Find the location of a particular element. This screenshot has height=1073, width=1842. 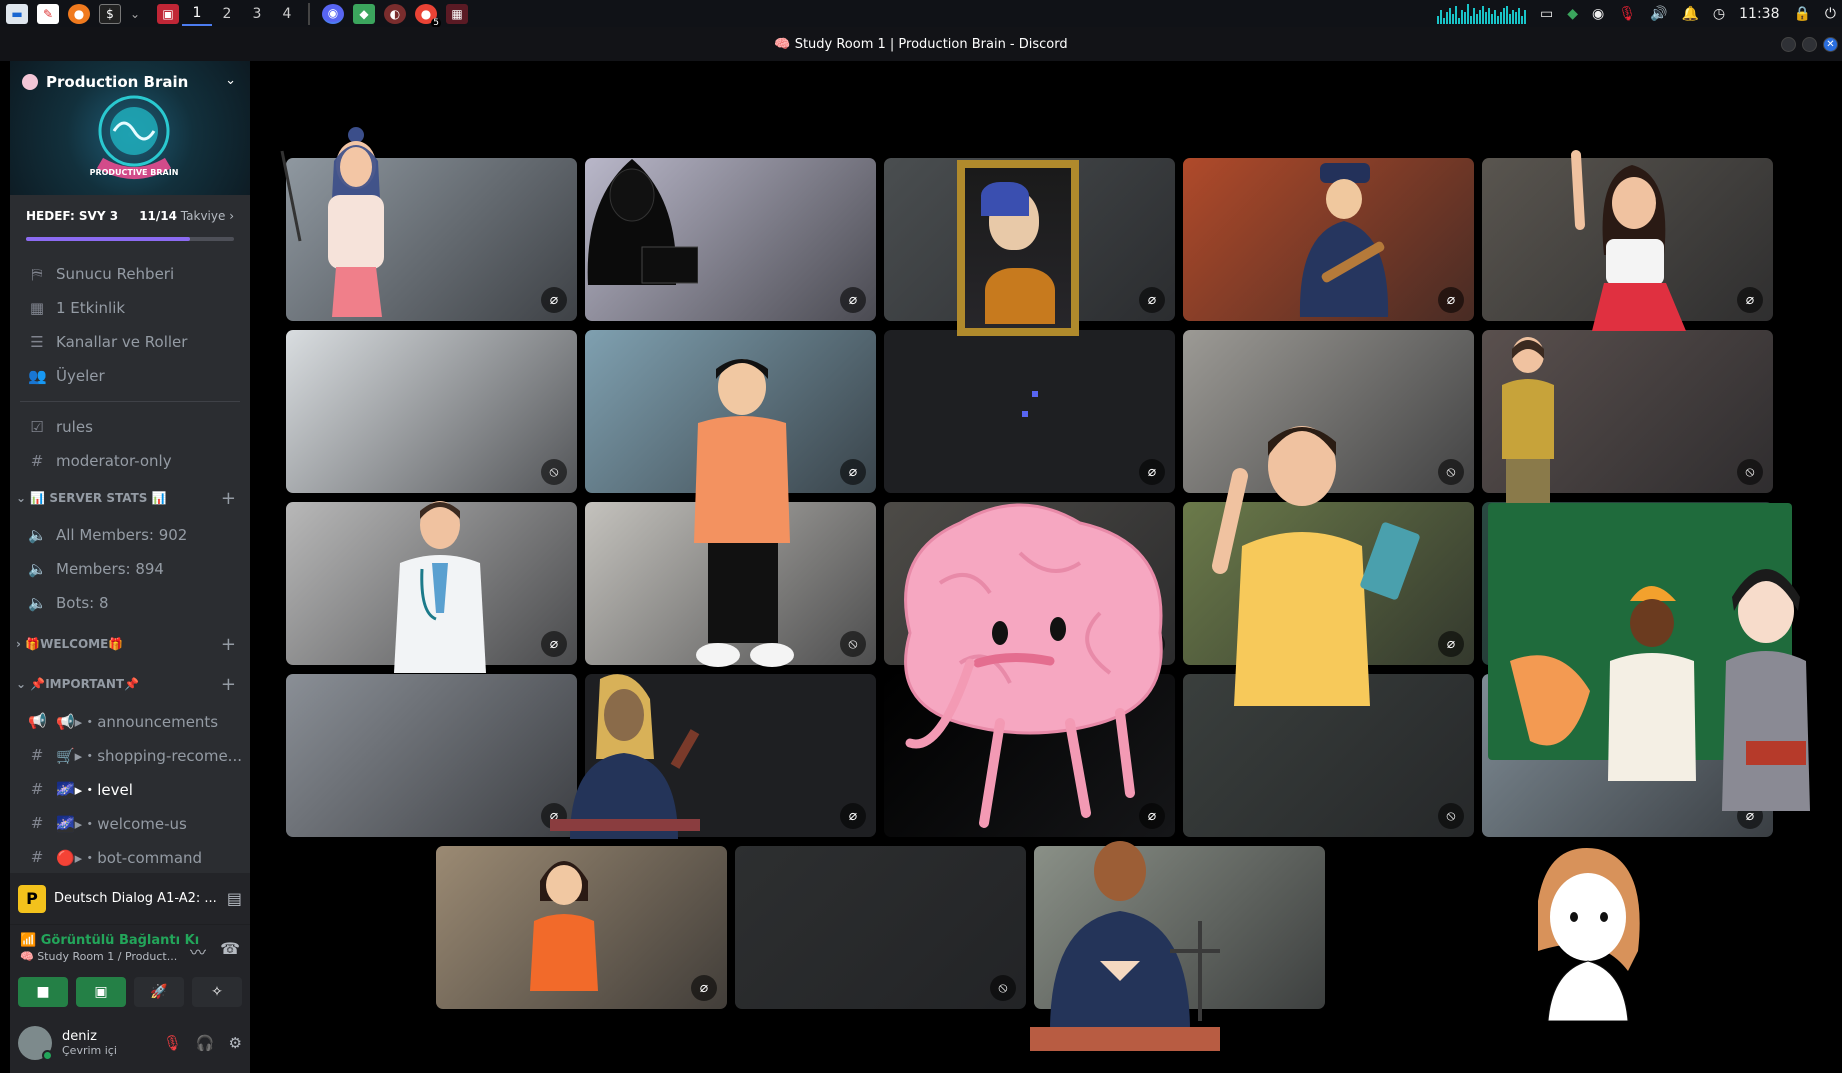

signal-icon: 📶 is located at coordinates (28, 940).